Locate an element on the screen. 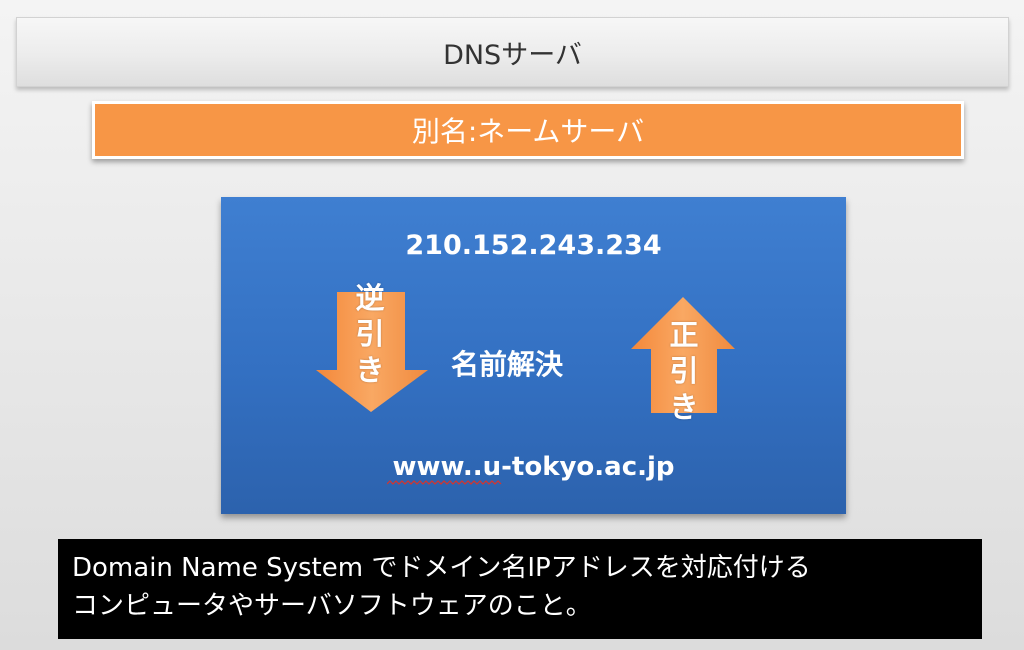  reverse-lookup-label: 逆 引 き is located at coordinates (370, 334).